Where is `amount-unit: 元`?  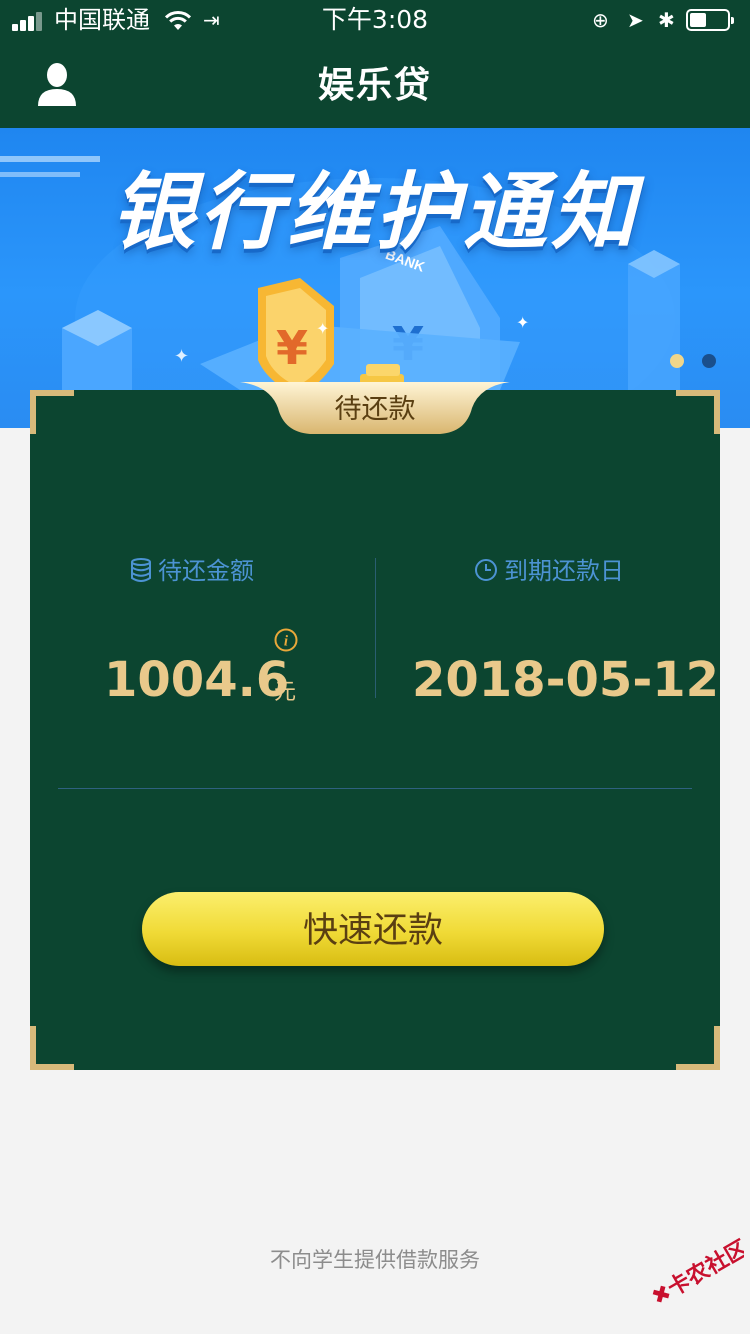
amount-unit: 元 is located at coordinates (285, 692).